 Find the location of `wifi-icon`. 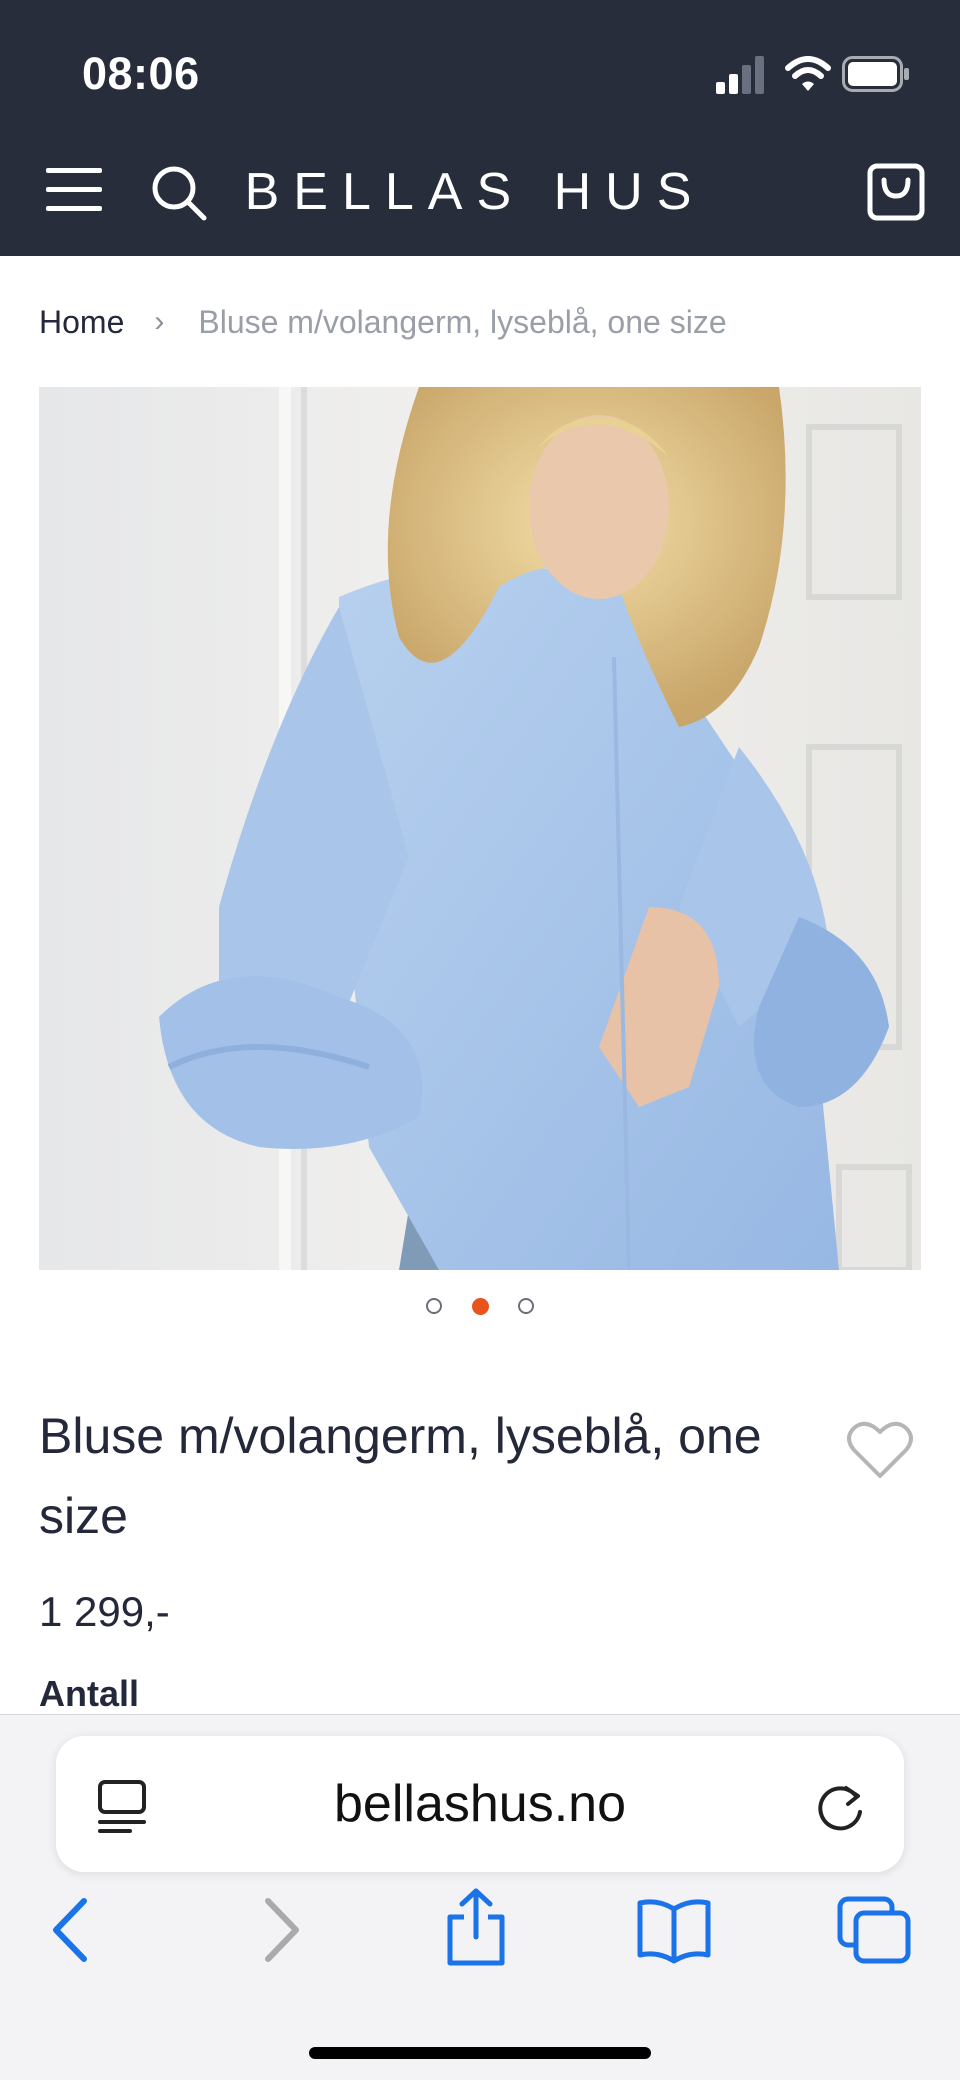

wifi-icon is located at coordinates (808, 73).